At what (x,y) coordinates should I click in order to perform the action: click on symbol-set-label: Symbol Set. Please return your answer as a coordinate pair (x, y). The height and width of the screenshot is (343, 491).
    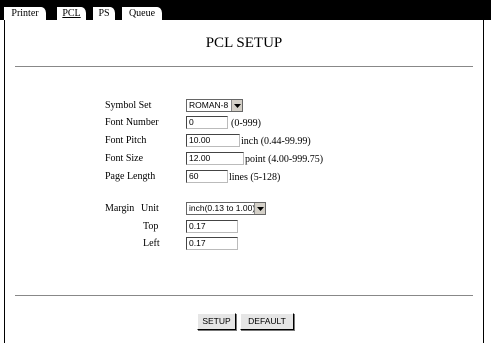
    Looking at the image, I should click on (128, 105).